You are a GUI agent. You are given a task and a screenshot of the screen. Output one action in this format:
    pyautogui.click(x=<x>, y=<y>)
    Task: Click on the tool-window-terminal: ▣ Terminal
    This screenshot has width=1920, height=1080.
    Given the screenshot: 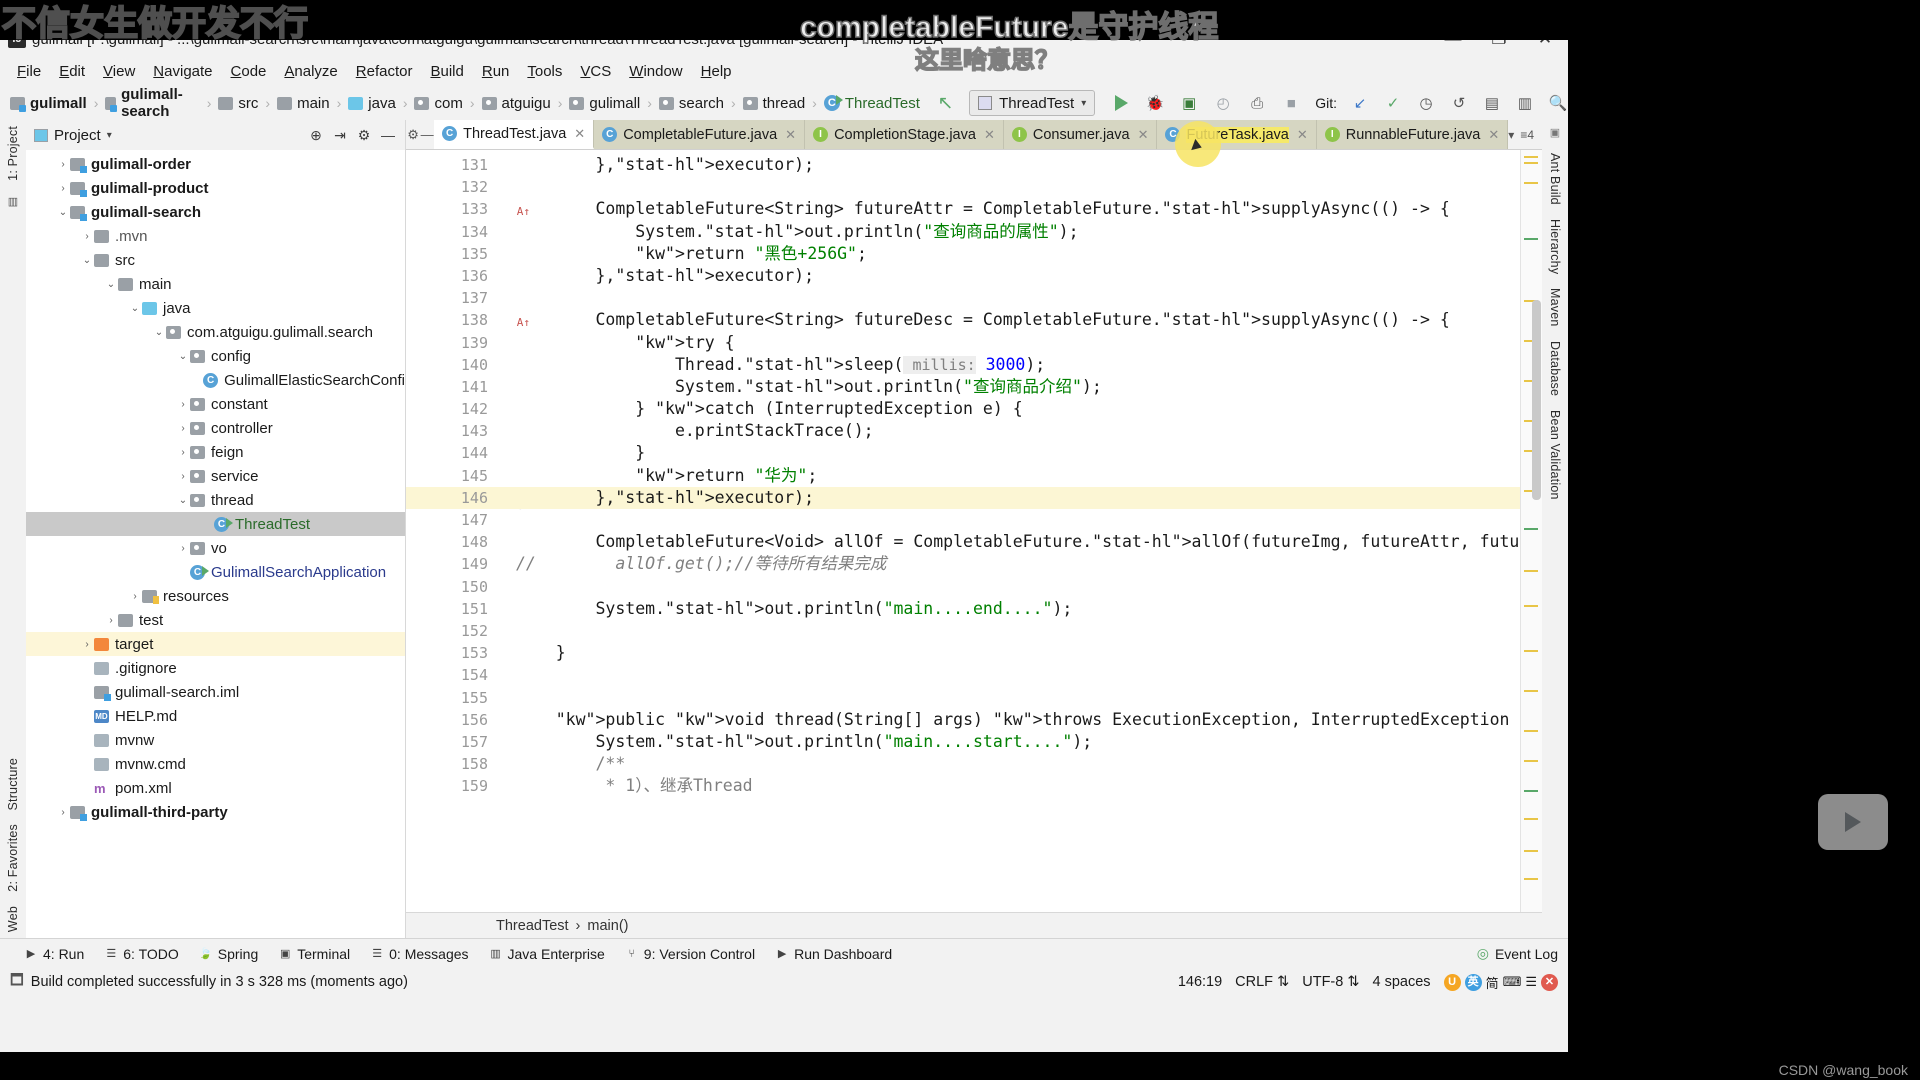 What is the action you would take?
    pyautogui.click(x=314, y=954)
    